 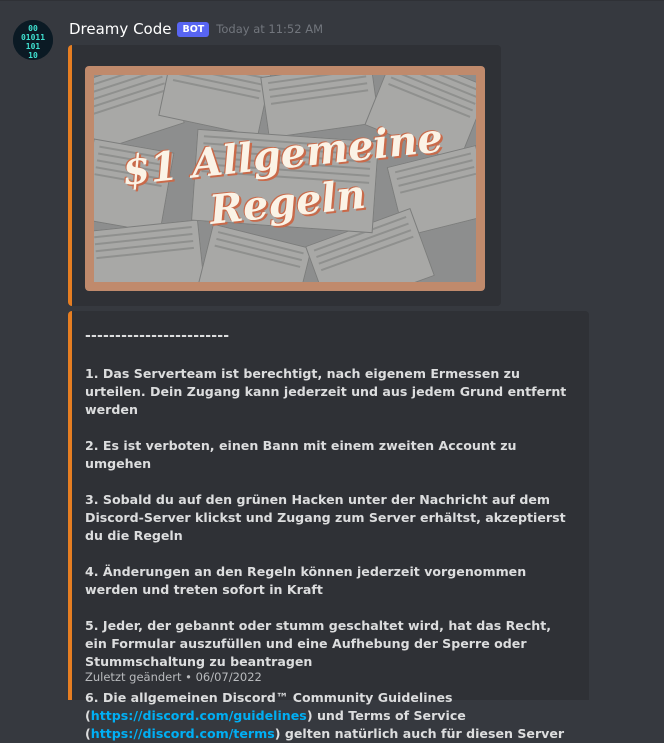 I want to click on bot-badge: BOT, so click(x=193, y=29).